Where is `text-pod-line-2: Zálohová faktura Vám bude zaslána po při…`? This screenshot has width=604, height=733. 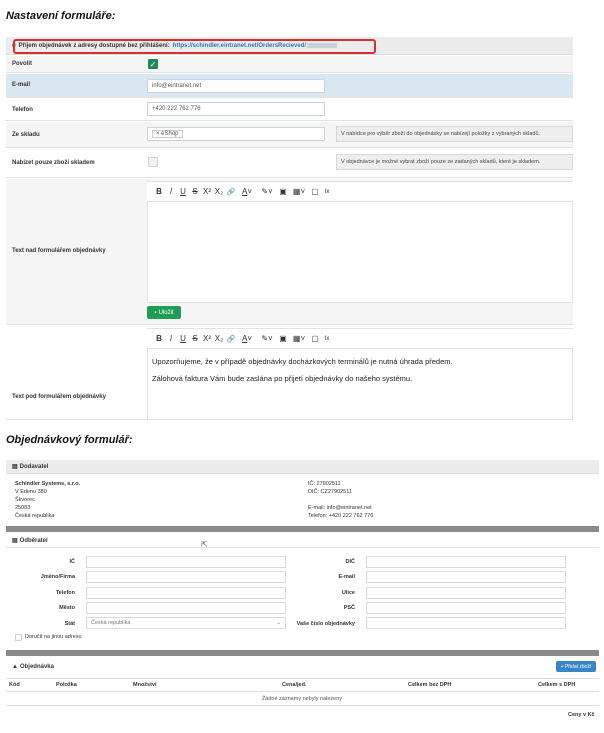 text-pod-line-2: Zálohová faktura Vám bude zaslána po při… is located at coordinates (282, 378).